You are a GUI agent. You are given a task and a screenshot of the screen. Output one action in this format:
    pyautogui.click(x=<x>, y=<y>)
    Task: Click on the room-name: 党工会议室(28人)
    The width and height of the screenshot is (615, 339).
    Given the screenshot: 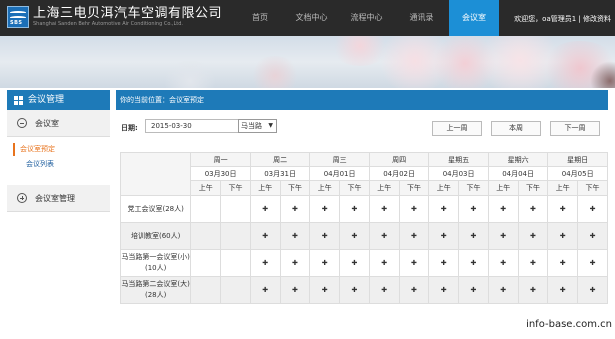 What is the action you would take?
    pyautogui.click(x=155, y=209)
    